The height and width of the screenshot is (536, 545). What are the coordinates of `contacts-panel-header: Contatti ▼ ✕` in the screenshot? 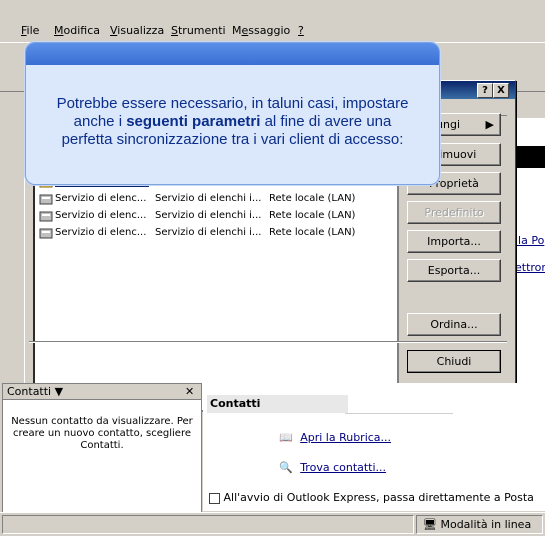 It's located at (102, 392).